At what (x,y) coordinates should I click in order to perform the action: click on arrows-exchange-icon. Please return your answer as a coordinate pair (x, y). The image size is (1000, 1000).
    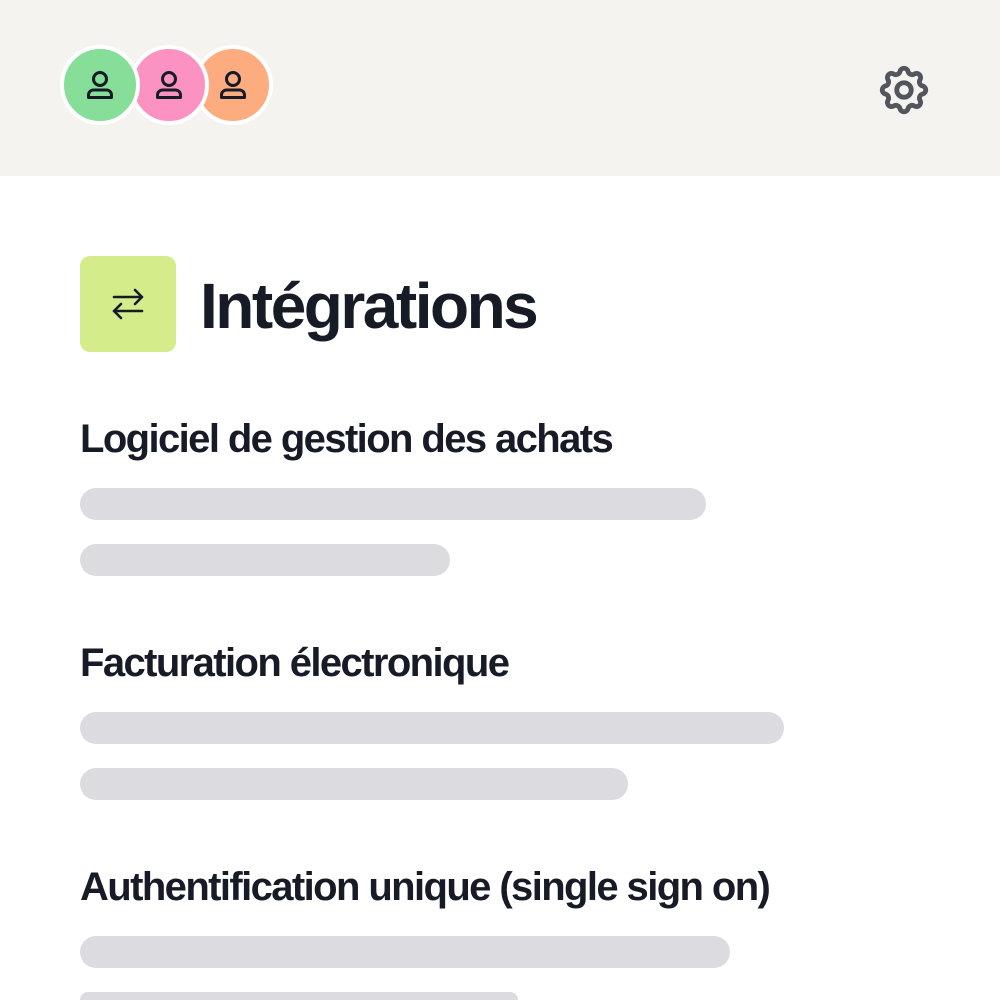
    Looking at the image, I should click on (128, 304).